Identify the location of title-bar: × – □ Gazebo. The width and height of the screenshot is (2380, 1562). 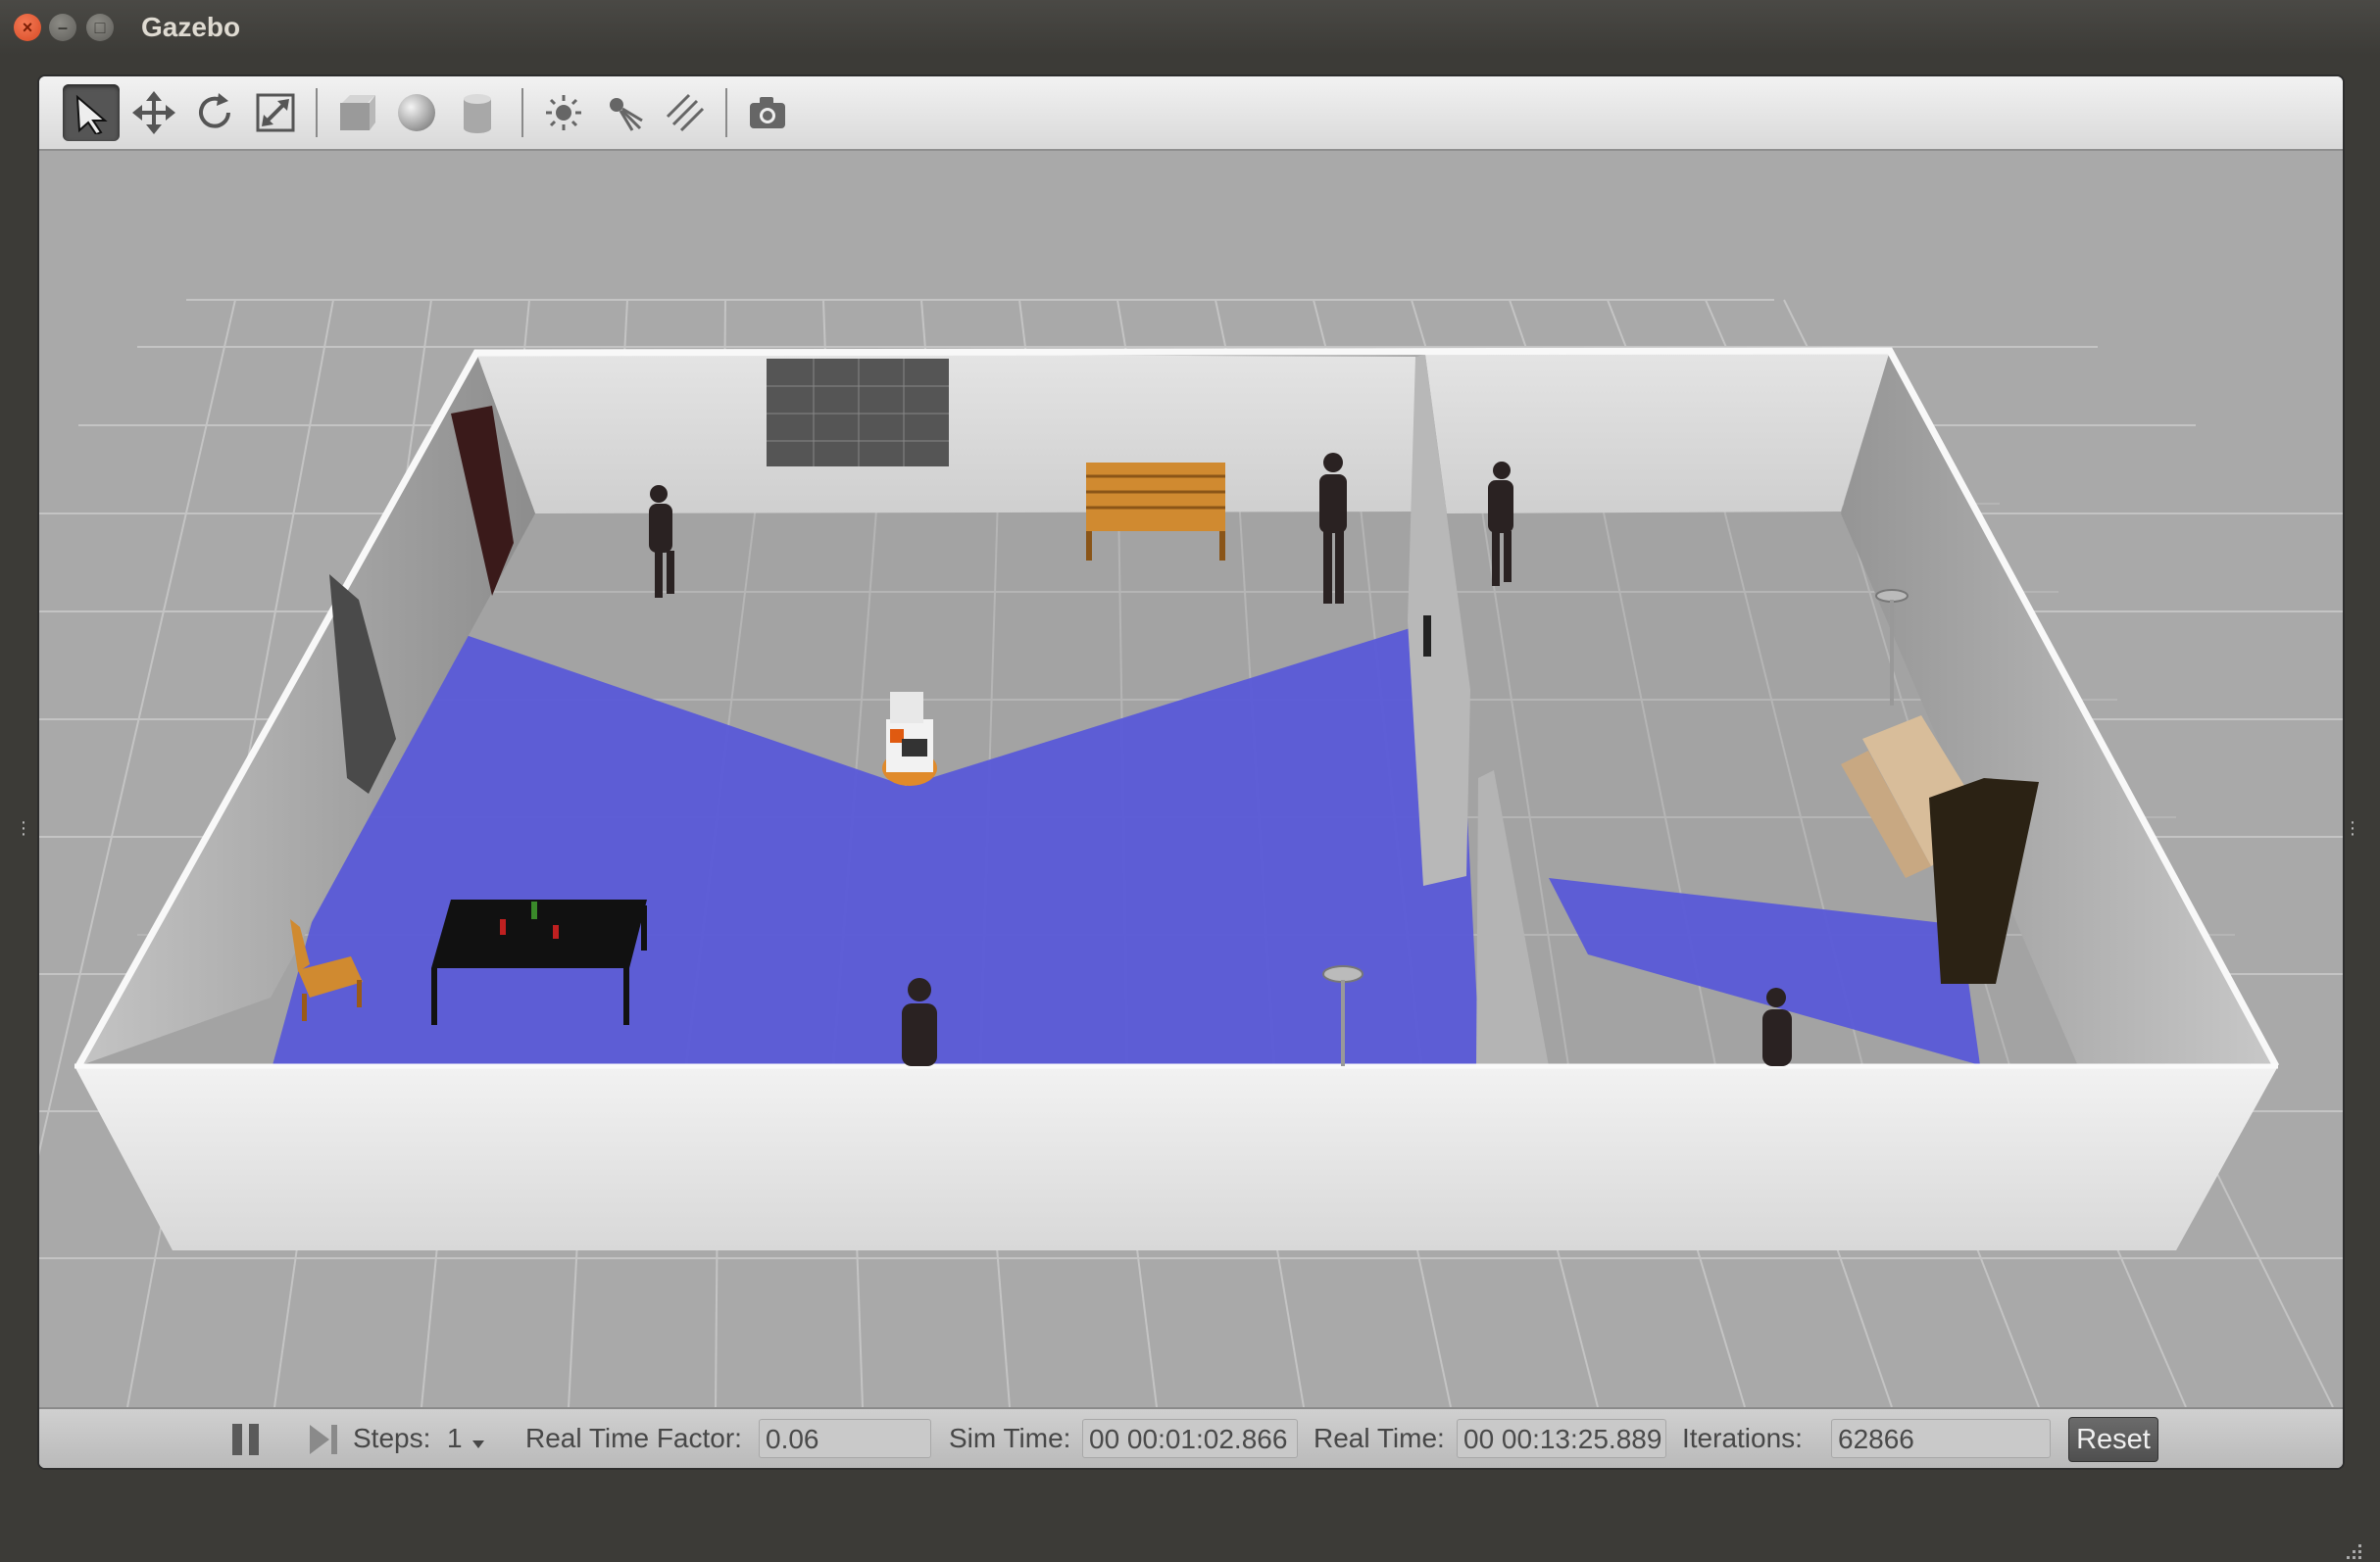
(1190, 27).